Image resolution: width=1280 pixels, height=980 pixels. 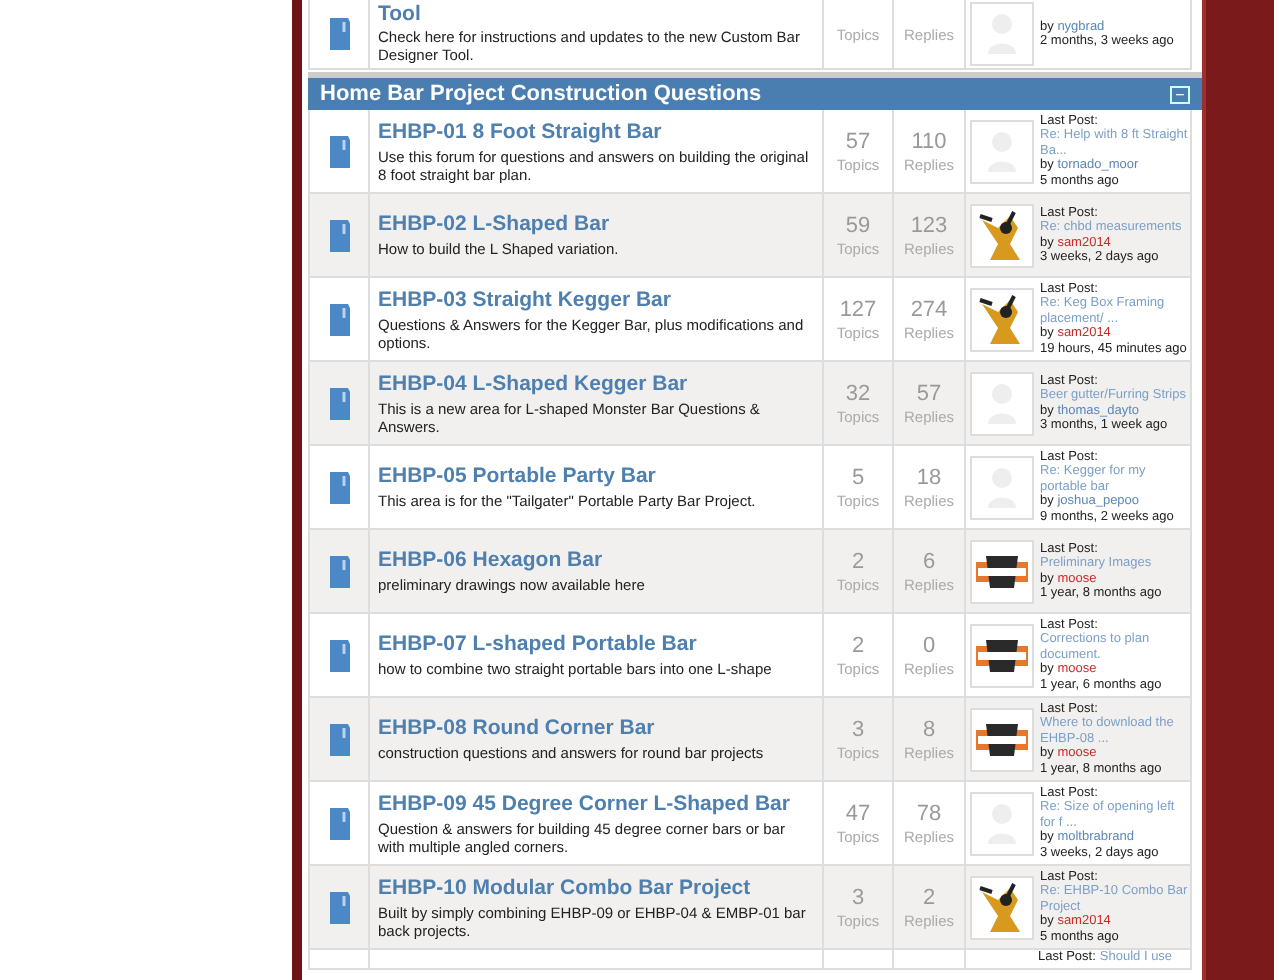 I want to click on topics-count: 47, so click(x=858, y=814).